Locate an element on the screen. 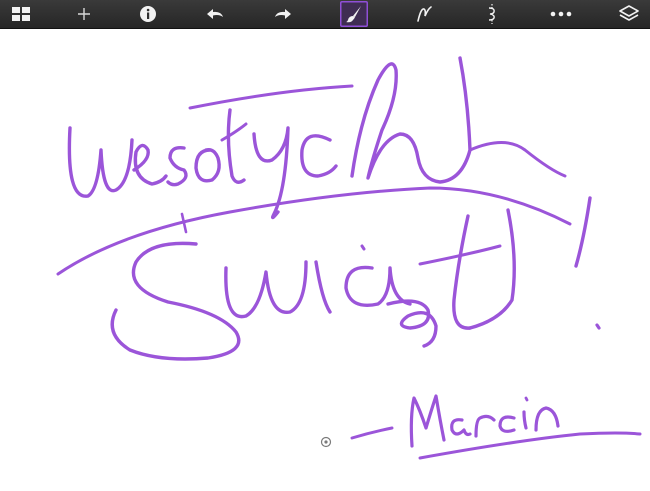 The height and width of the screenshot is (491, 650). eraser-tool-button is located at coordinates (492, 14).